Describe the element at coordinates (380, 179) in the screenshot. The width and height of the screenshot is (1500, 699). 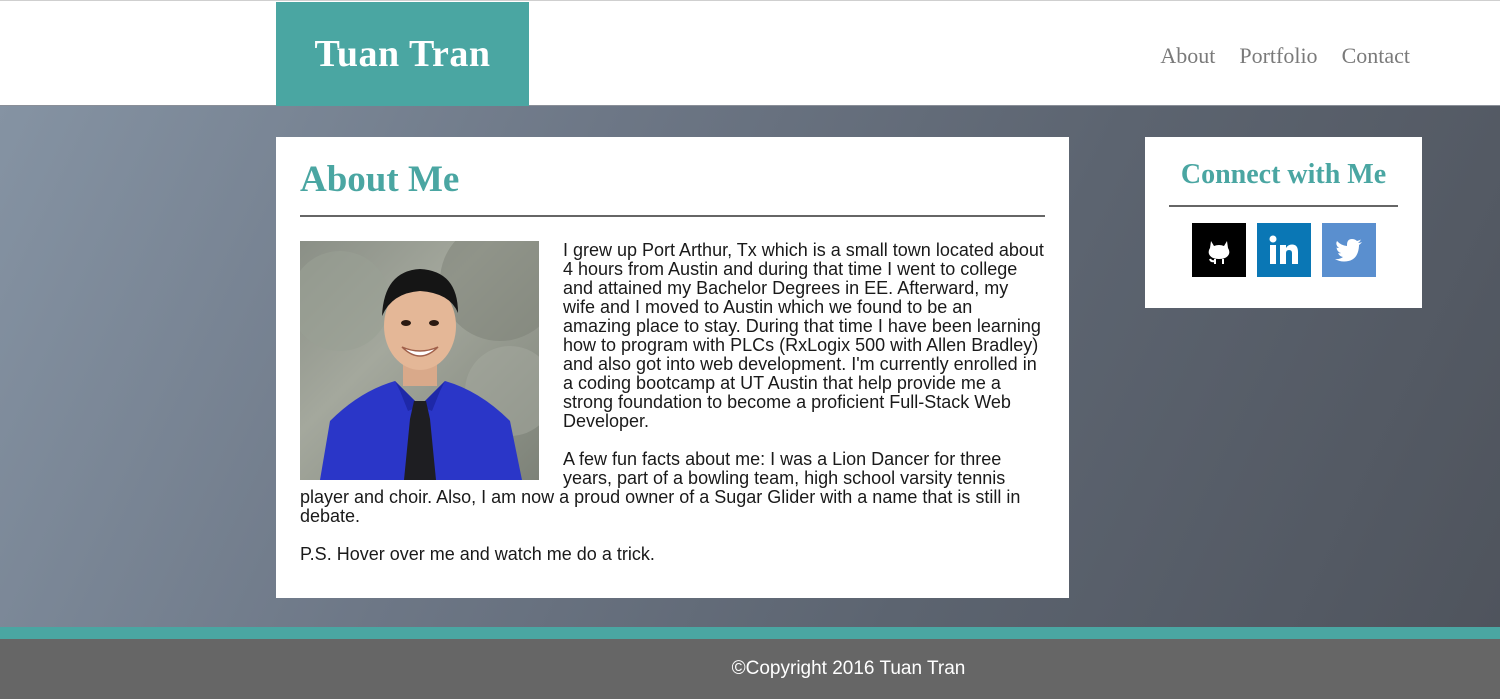
I see `about-title: About Me` at that location.